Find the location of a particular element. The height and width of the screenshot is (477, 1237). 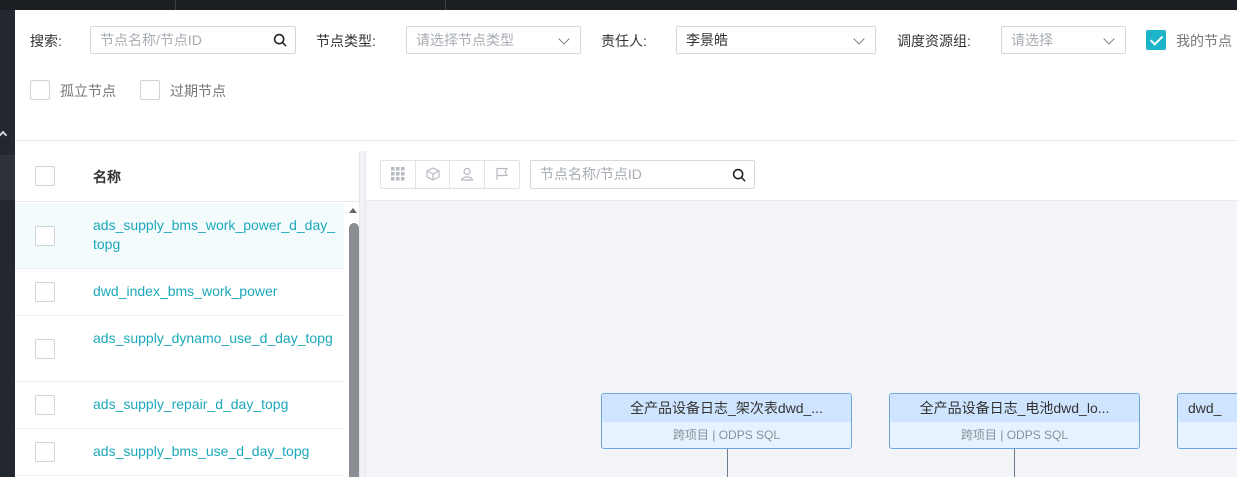

search-input: 节点名称/节点ID is located at coordinates (193, 40).